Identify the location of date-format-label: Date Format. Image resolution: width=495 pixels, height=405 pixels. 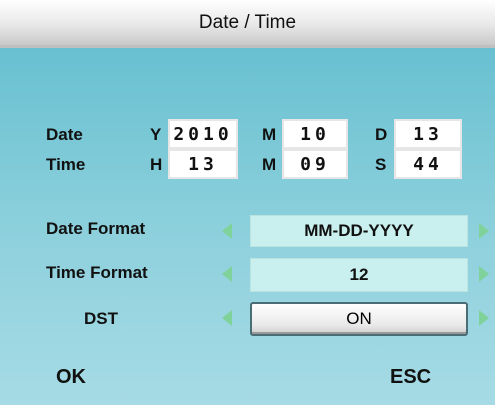
(96, 228).